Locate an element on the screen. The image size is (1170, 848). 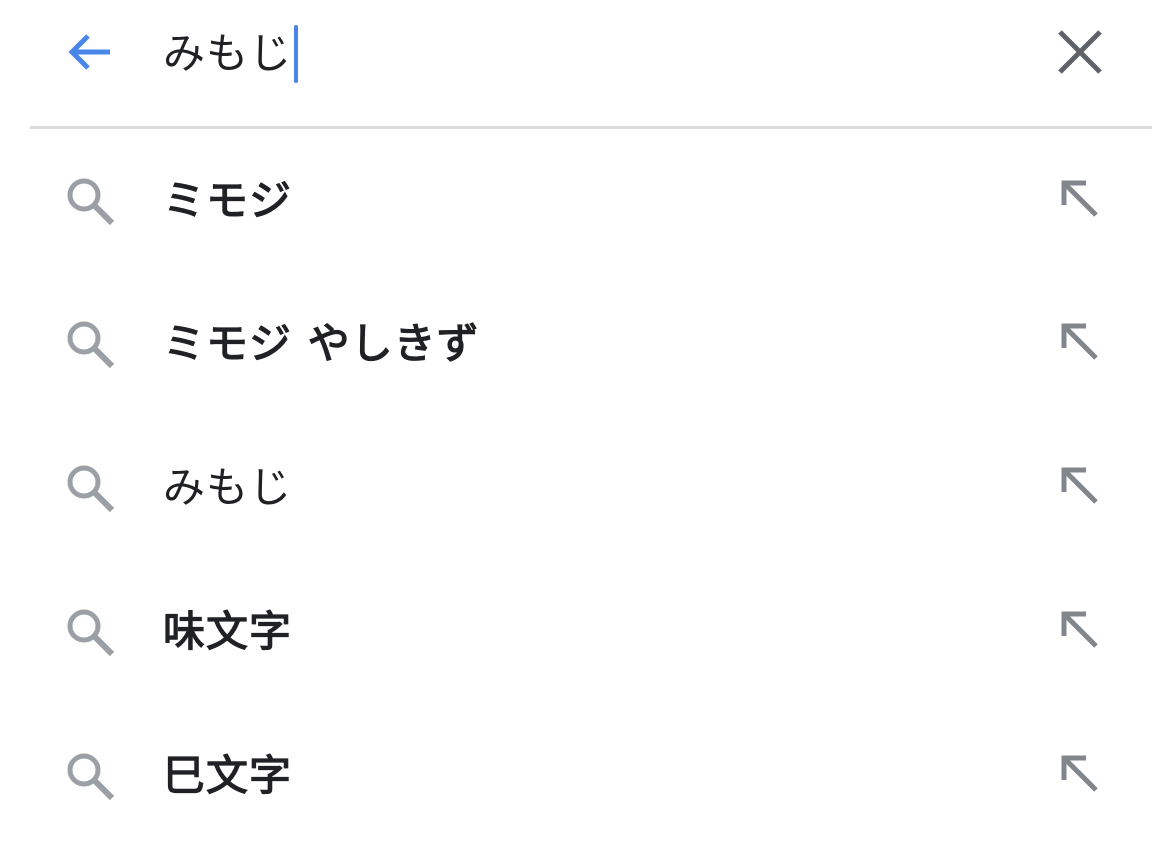
close-icon is located at coordinates (1080, 54).